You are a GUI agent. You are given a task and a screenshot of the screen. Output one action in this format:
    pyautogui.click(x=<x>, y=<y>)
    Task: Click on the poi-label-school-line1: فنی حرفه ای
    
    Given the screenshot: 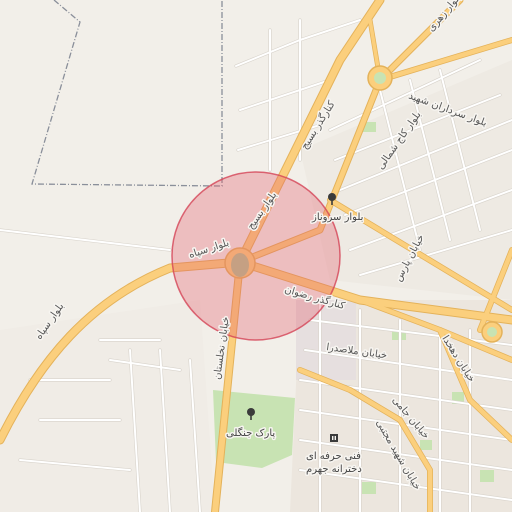 What is the action you would take?
    pyautogui.click(x=333, y=456)
    